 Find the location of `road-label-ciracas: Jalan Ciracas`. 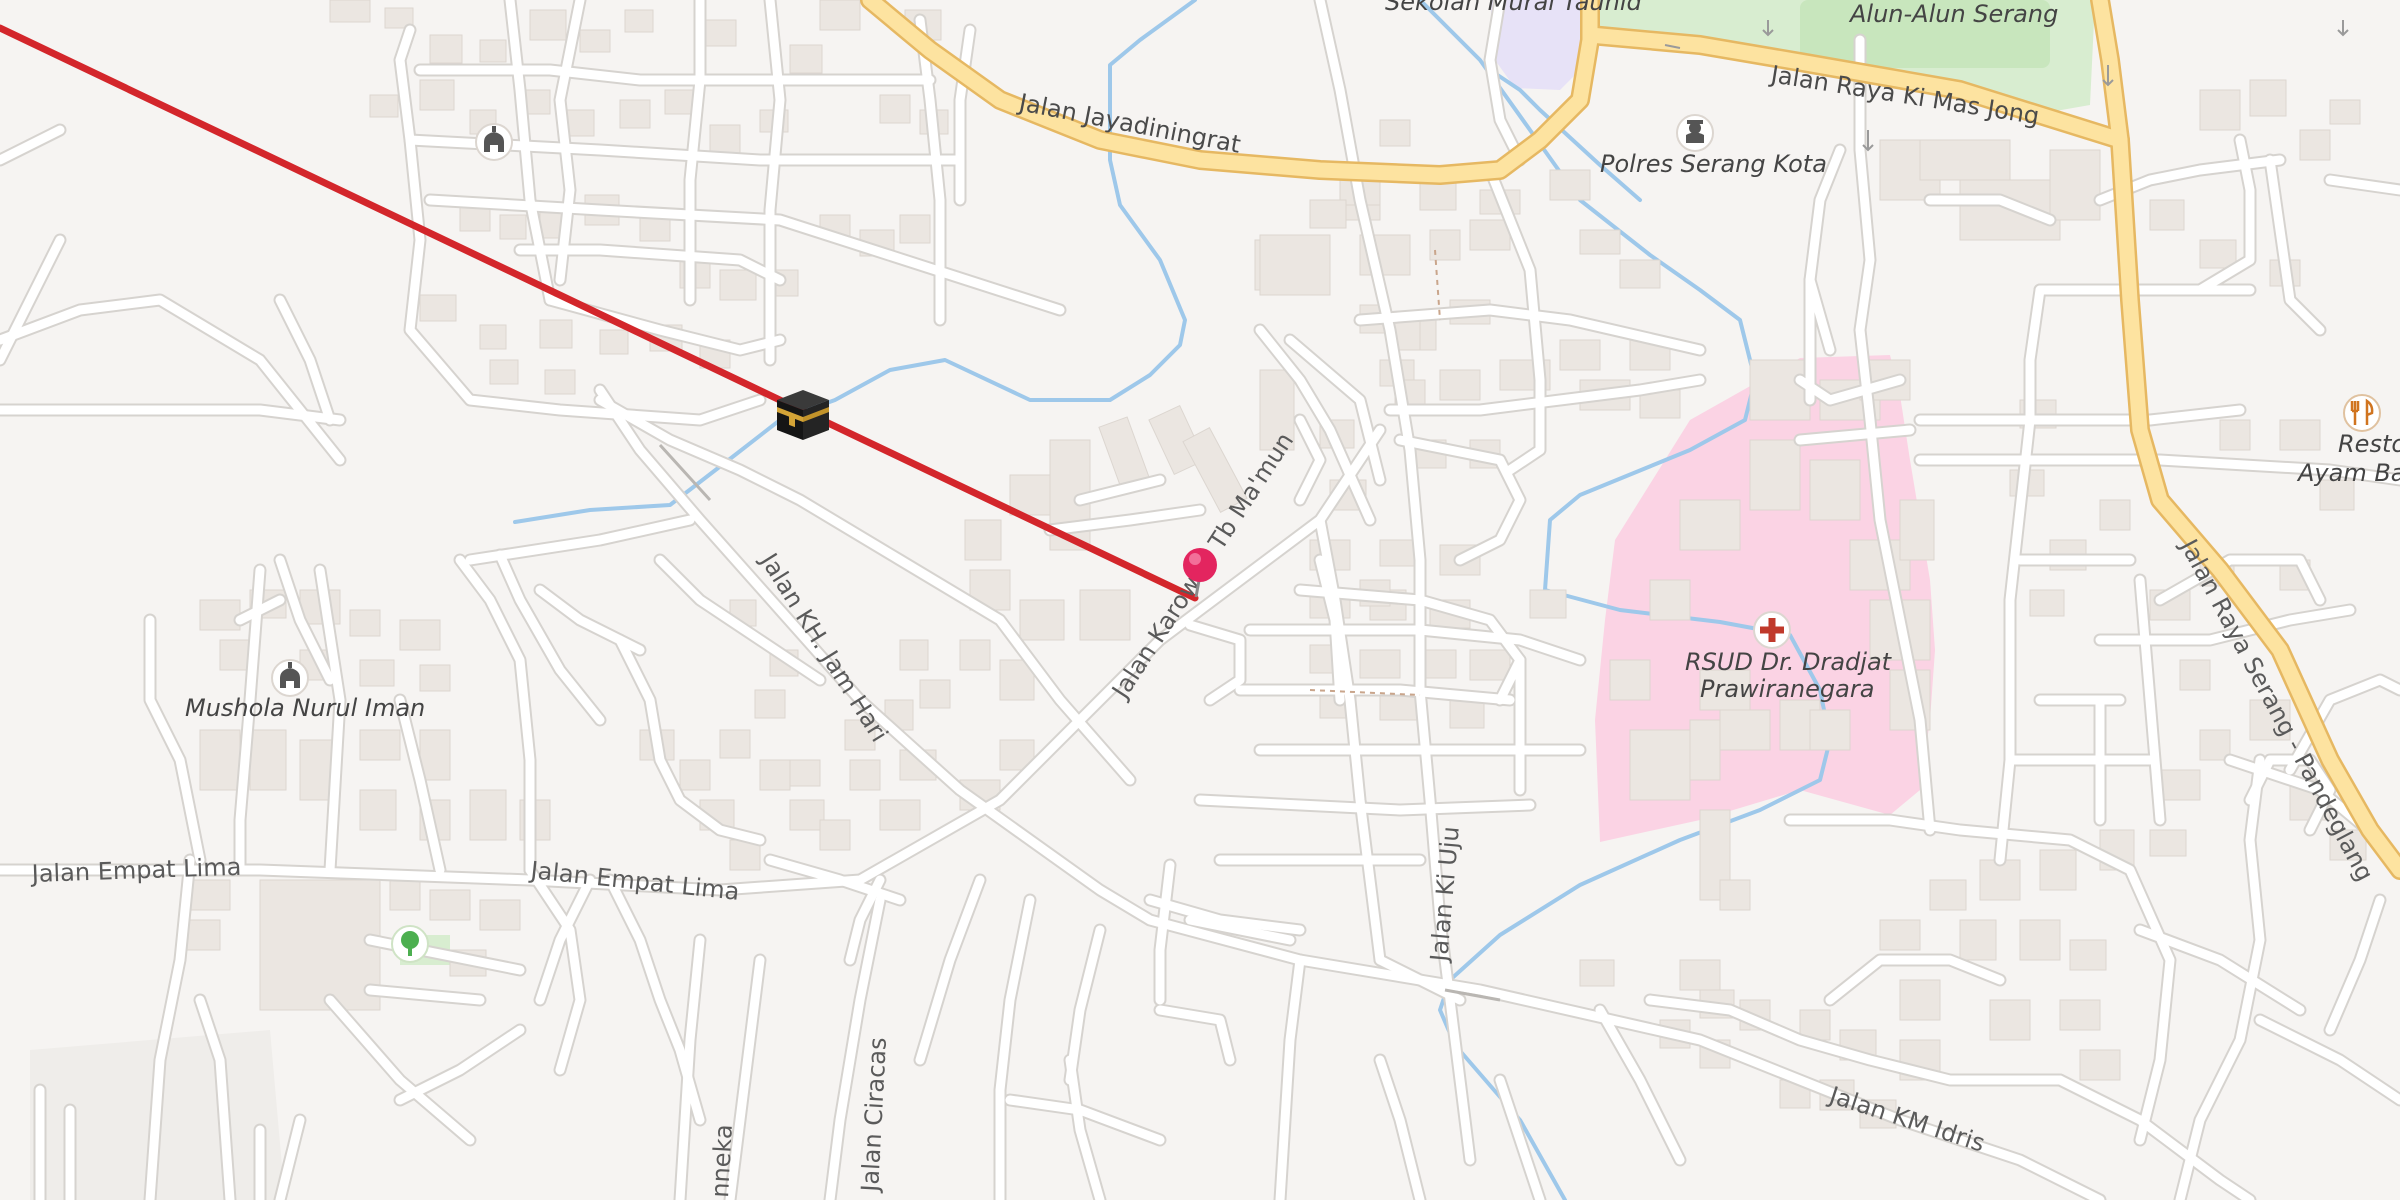

road-label-ciracas: Jalan Ciracas is located at coordinates (874, 1116).